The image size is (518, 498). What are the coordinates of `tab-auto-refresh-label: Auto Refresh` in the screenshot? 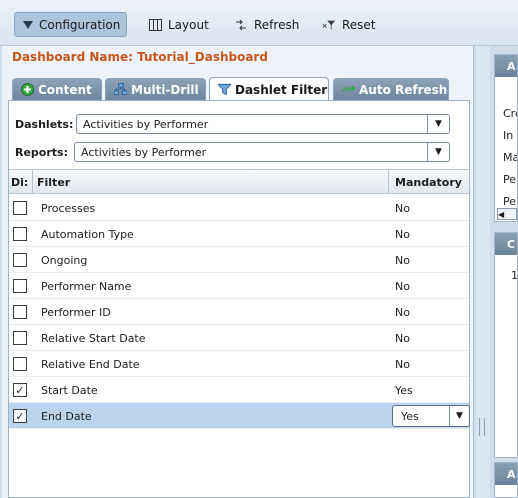 It's located at (403, 89).